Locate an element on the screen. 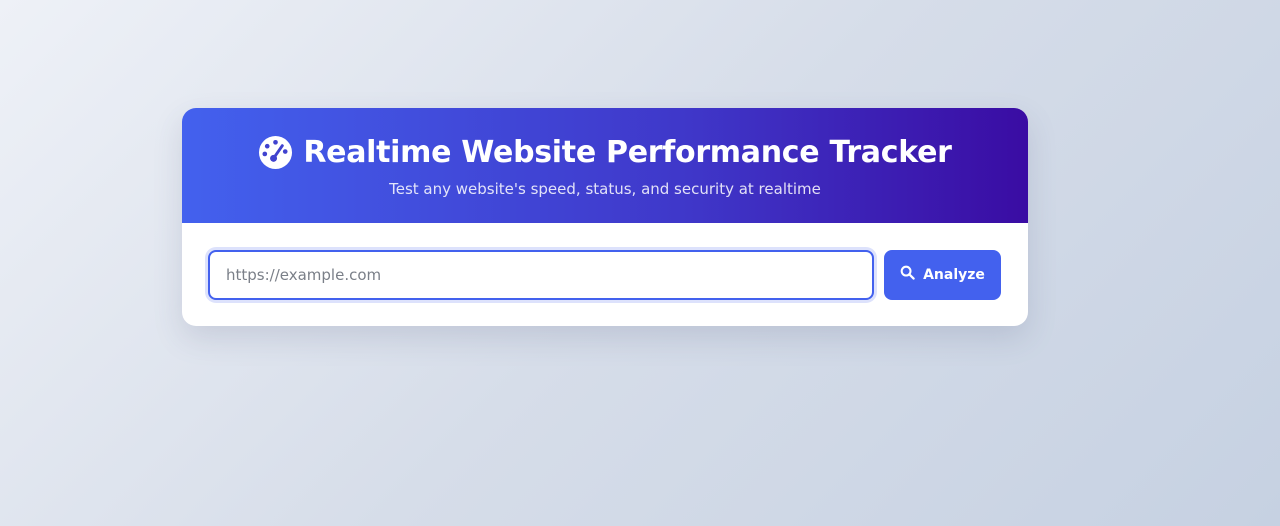  analyze-button: Analyze is located at coordinates (942, 274).